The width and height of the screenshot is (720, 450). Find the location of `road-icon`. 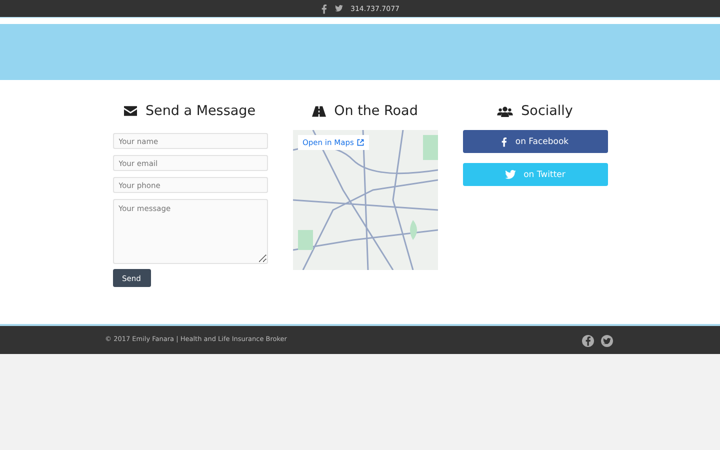

road-icon is located at coordinates (319, 111).